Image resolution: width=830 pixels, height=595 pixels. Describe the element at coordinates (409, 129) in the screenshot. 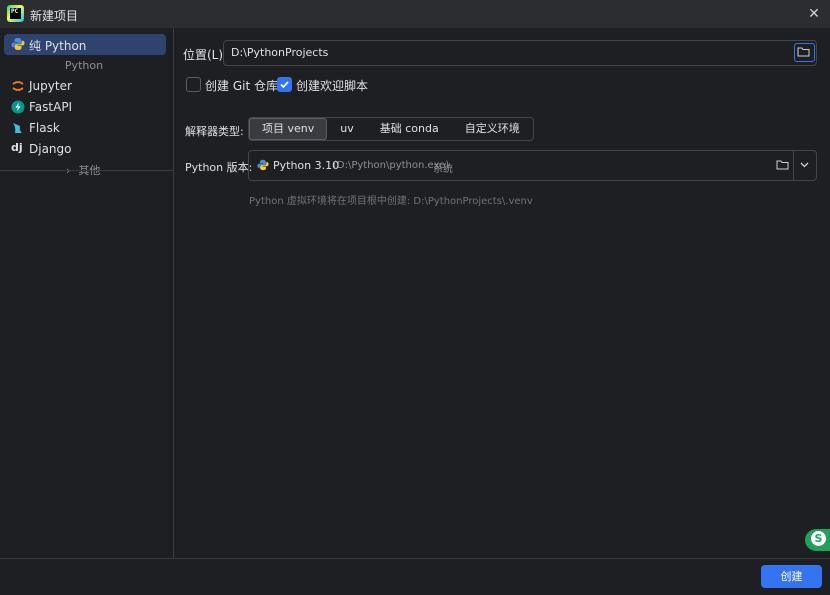

I see `interpreter-option-conda: 基础 conda` at that location.